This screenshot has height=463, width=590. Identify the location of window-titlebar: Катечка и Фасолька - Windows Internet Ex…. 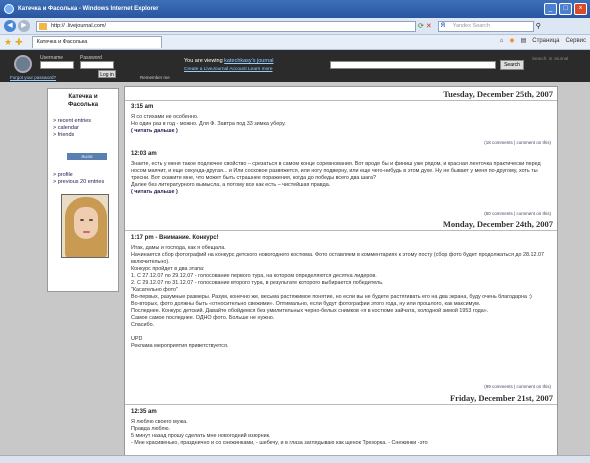
(295, 9).